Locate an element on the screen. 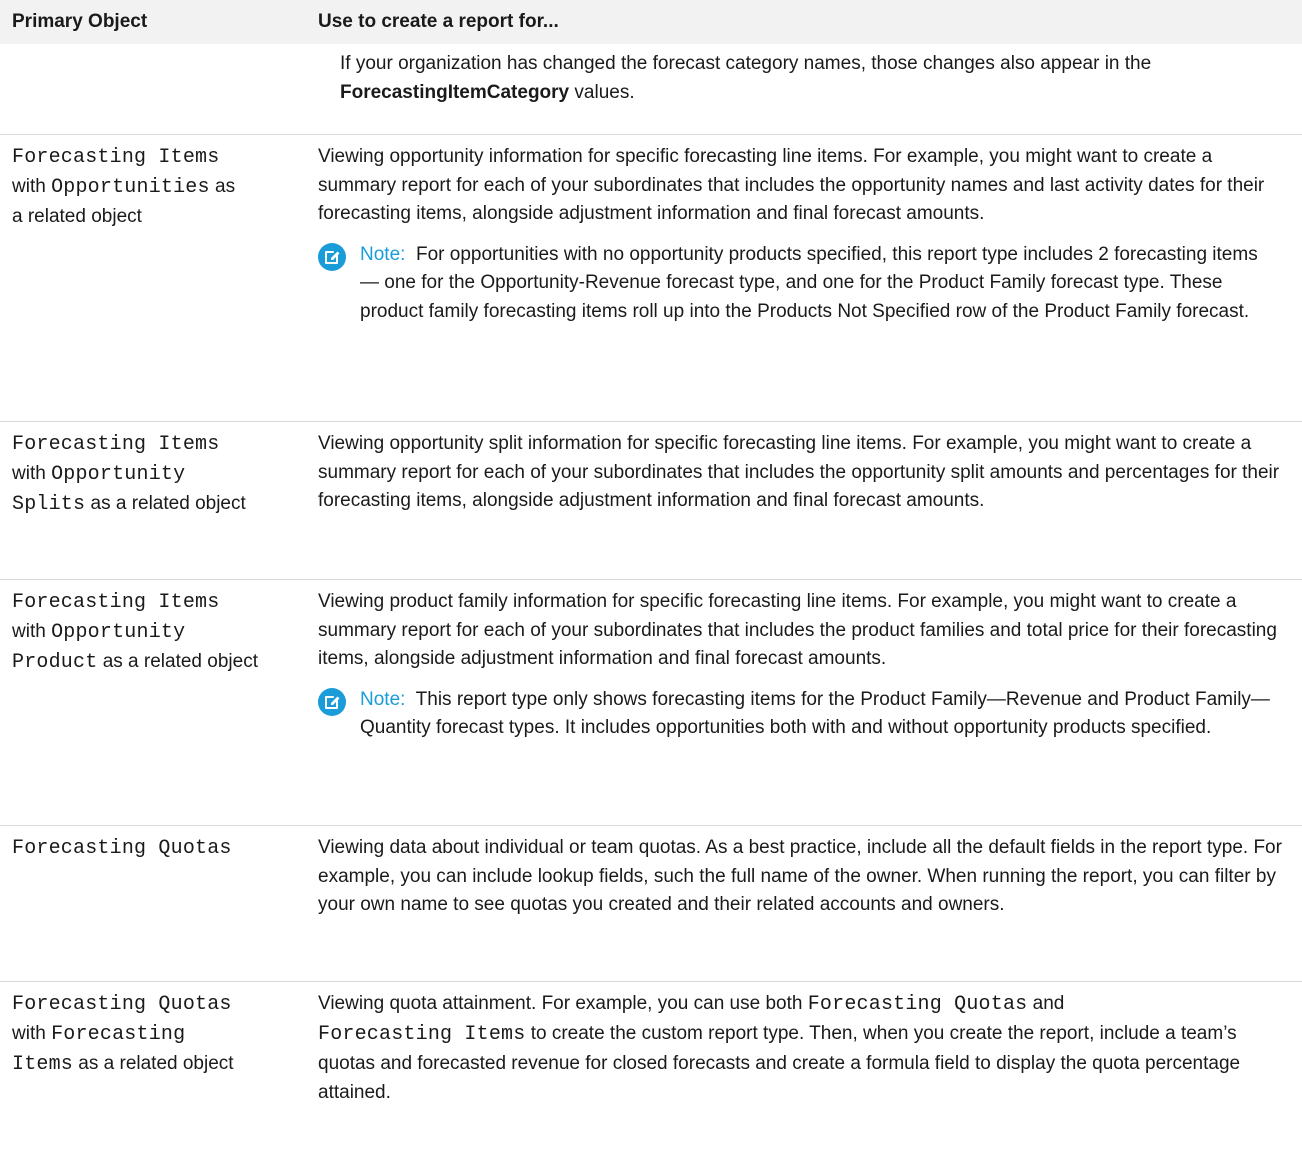 The width and height of the screenshot is (1302, 1168). primary-object-cell: Forecasting Quotas is located at coordinates (153, 903).